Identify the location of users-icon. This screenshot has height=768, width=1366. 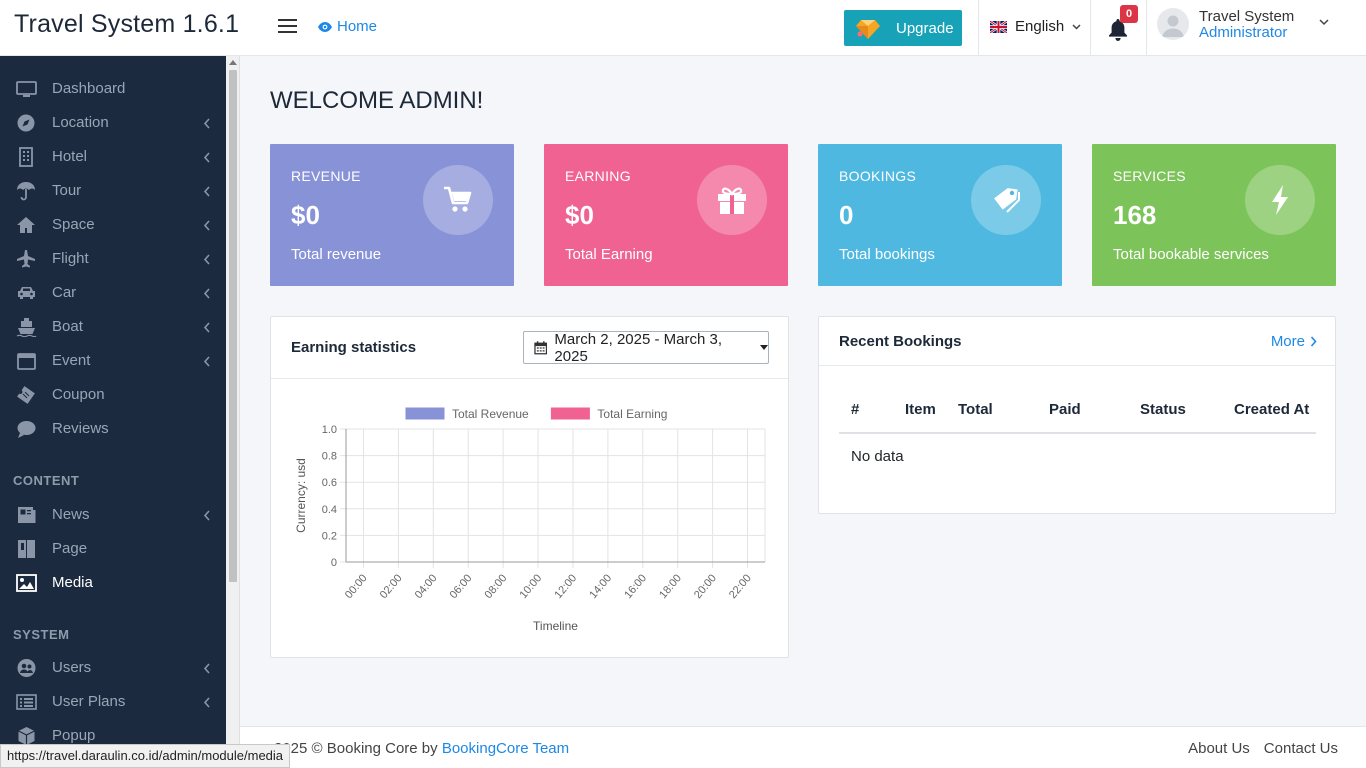
(26, 668).